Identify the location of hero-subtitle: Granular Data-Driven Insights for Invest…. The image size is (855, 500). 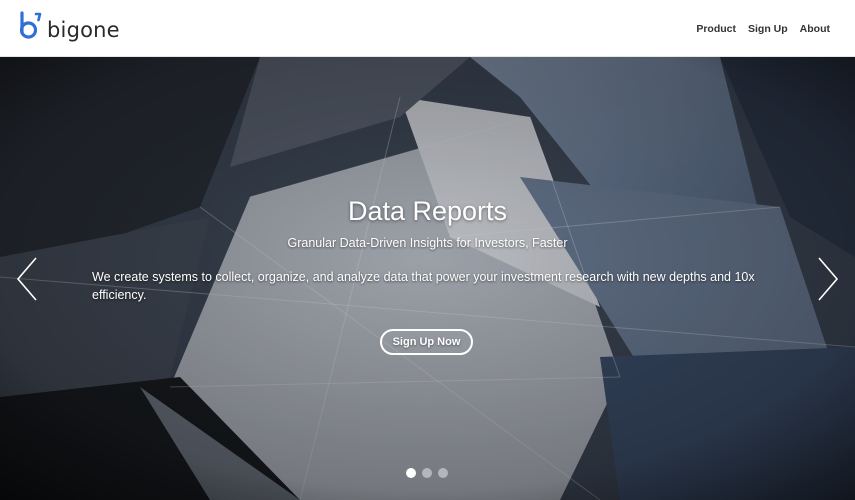
(427, 243).